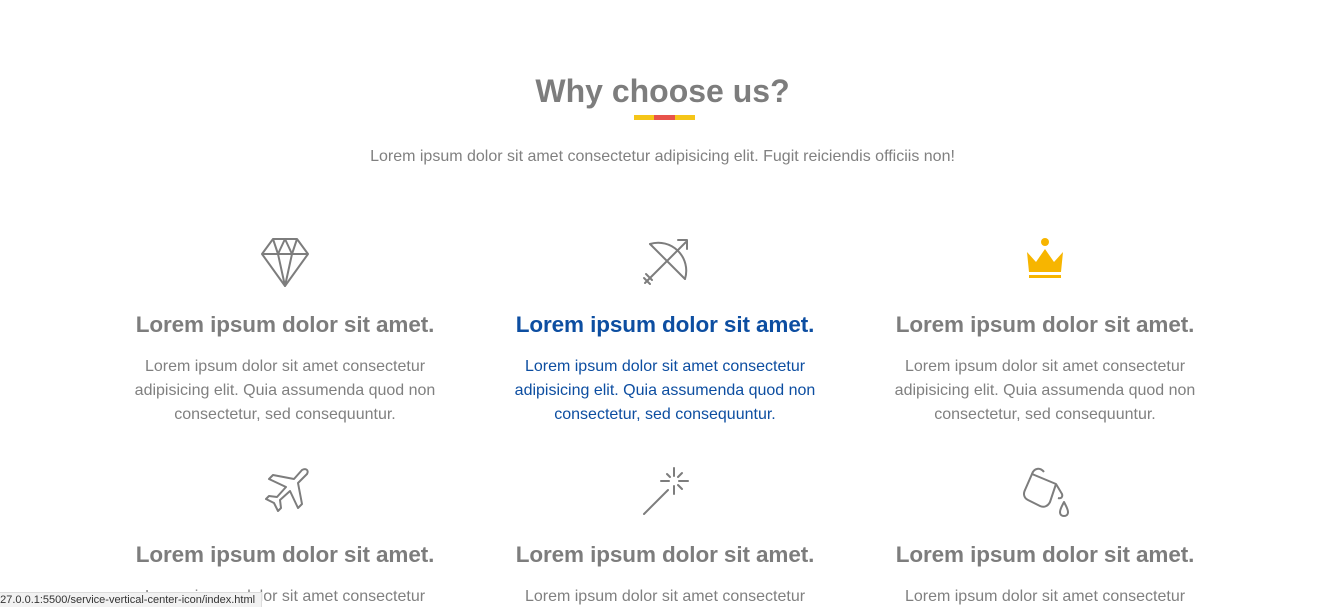 This screenshot has width=1325, height=609. Describe the element at coordinates (287, 490) in the screenshot. I see `airplane-icon` at that location.